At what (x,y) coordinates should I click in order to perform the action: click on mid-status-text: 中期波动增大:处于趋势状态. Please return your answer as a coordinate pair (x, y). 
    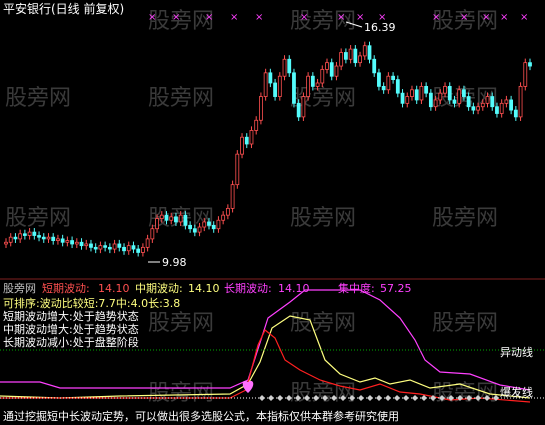
    Looking at the image, I should click on (71, 329).